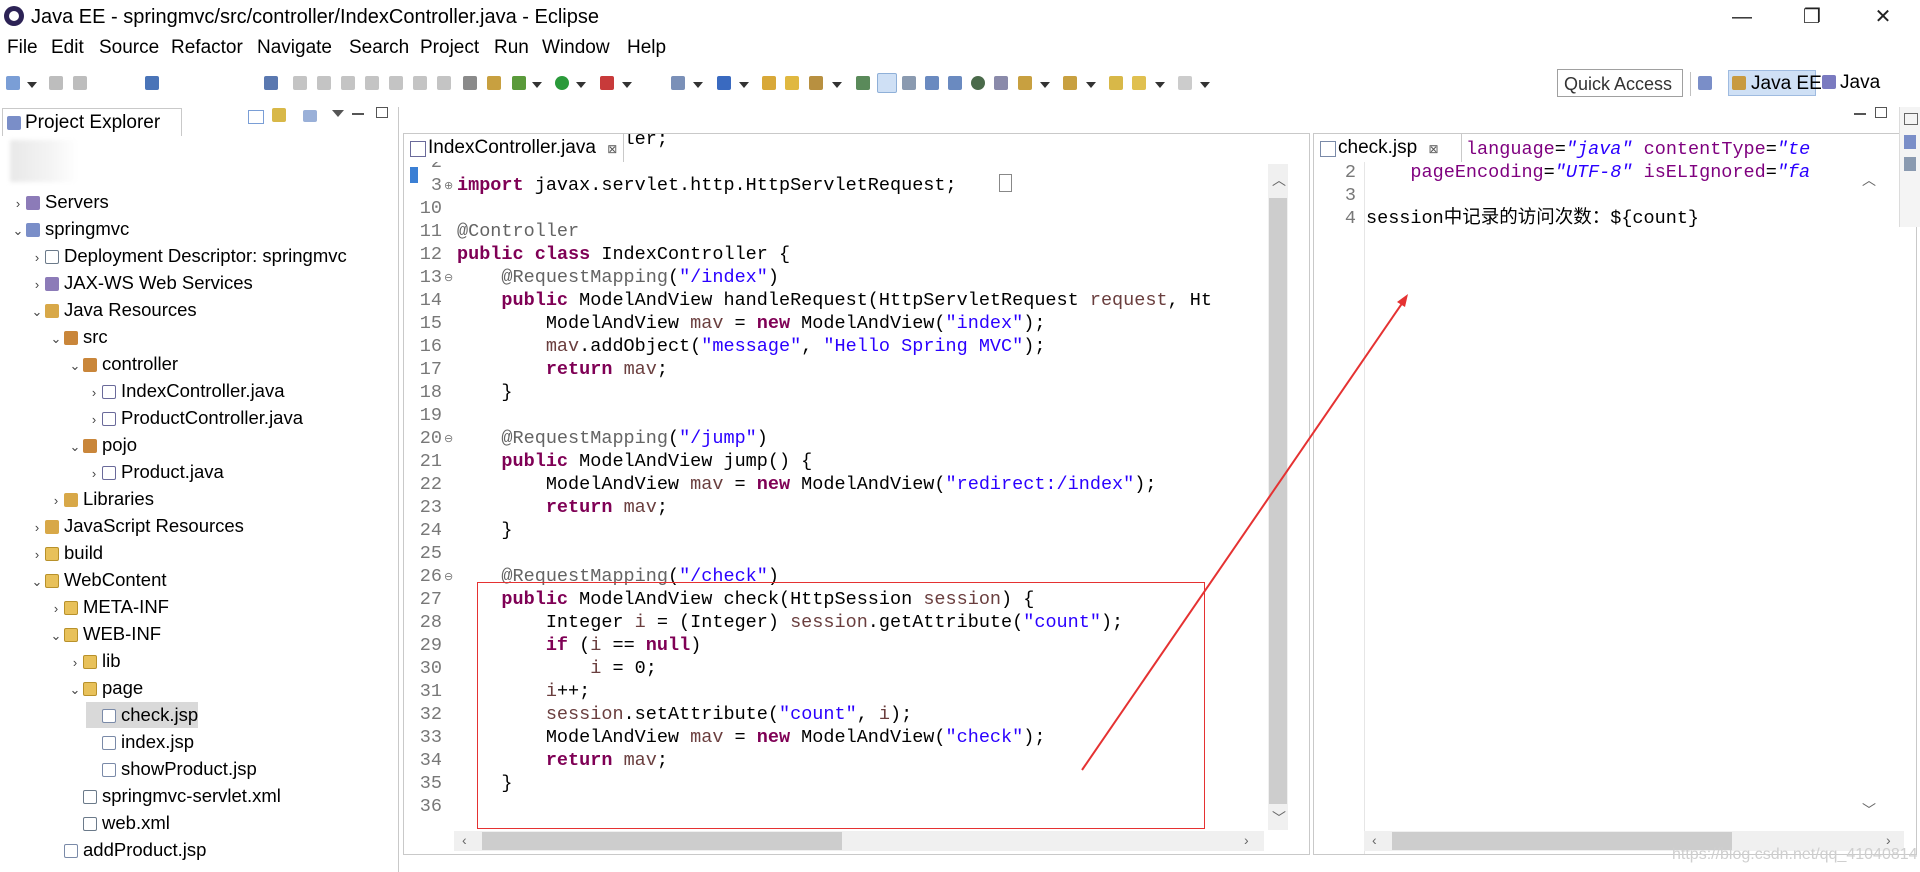 This screenshot has width=1920, height=872. Describe the element at coordinates (1795, 854) in the screenshot. I see `watermark: https://blog.csdn.net/qq_41040814` at that location.